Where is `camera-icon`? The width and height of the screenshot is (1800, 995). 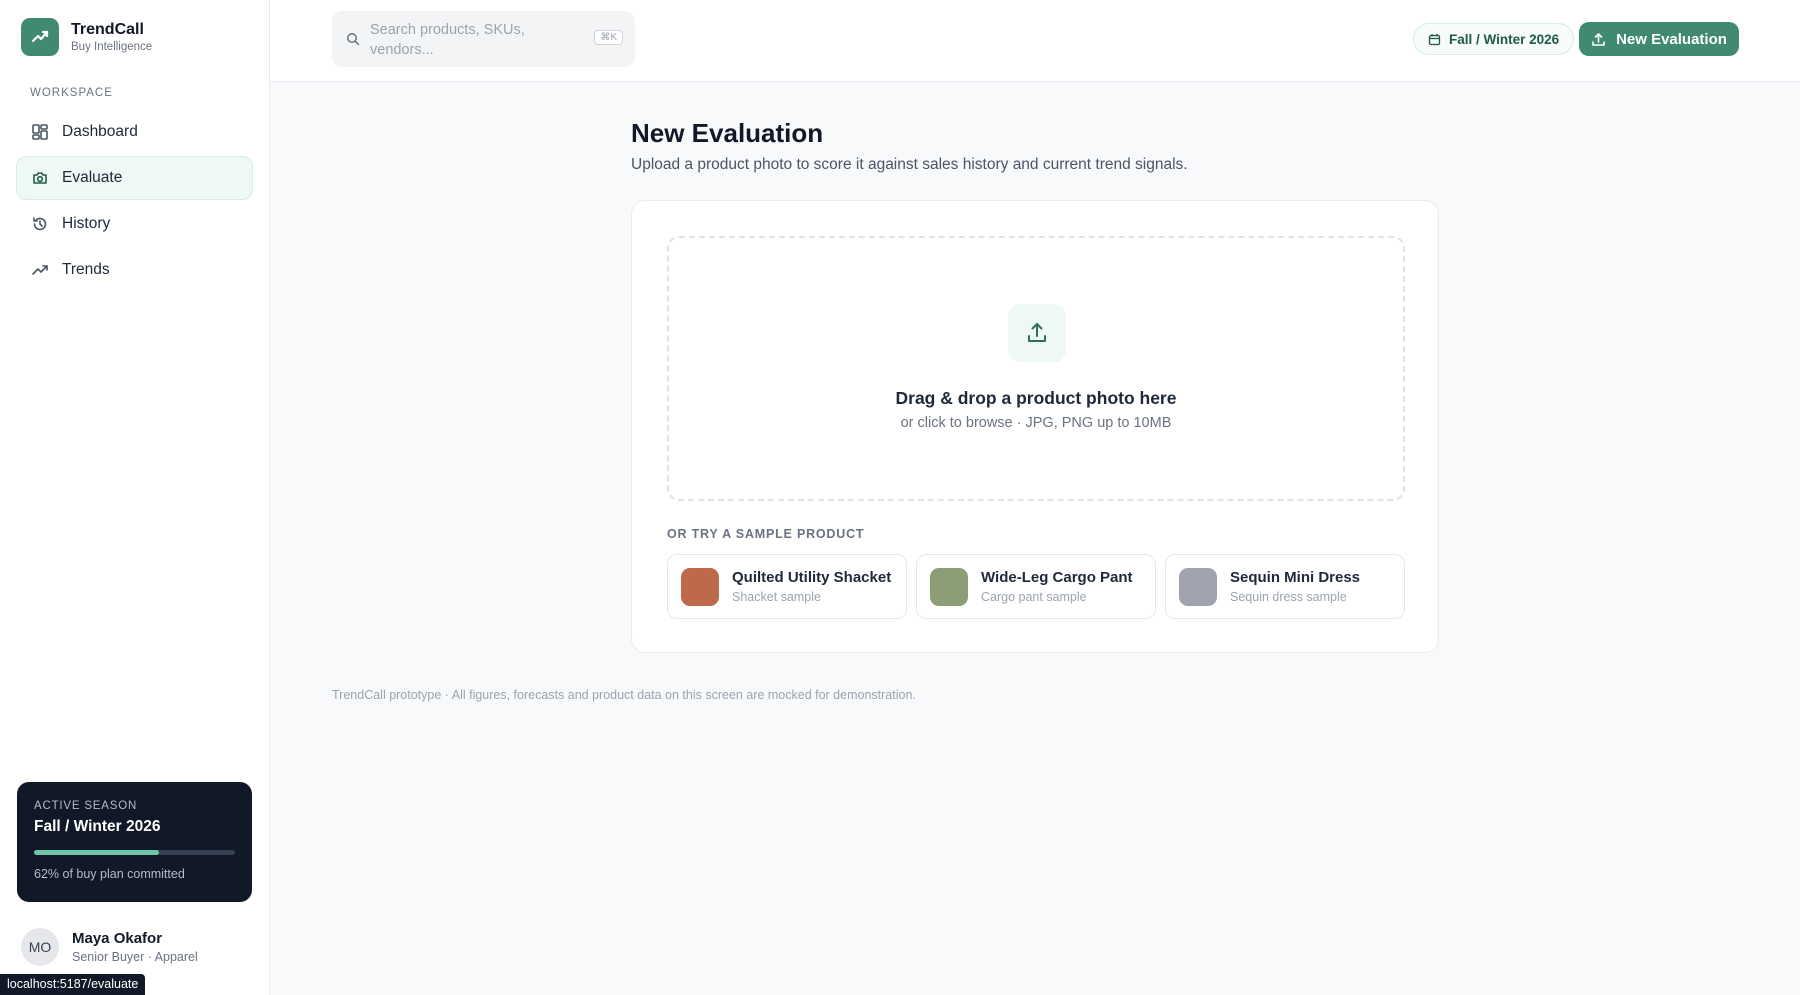
camera-icon is located at coordinates (40, 178).